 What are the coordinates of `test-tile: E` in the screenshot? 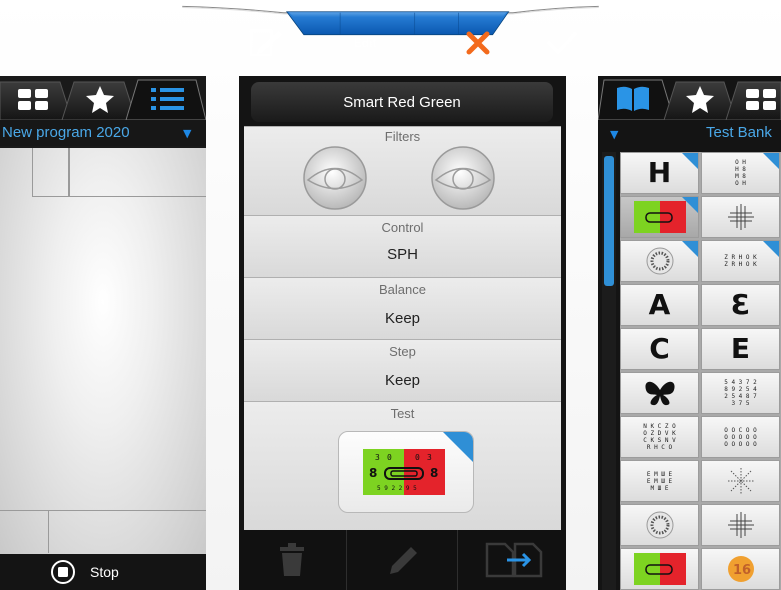 It's located at (740, 349).